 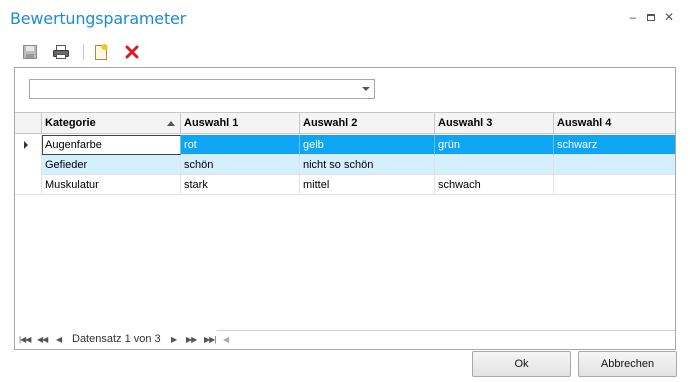 I want to click on maximize-icon, so click(x=651, y=15).